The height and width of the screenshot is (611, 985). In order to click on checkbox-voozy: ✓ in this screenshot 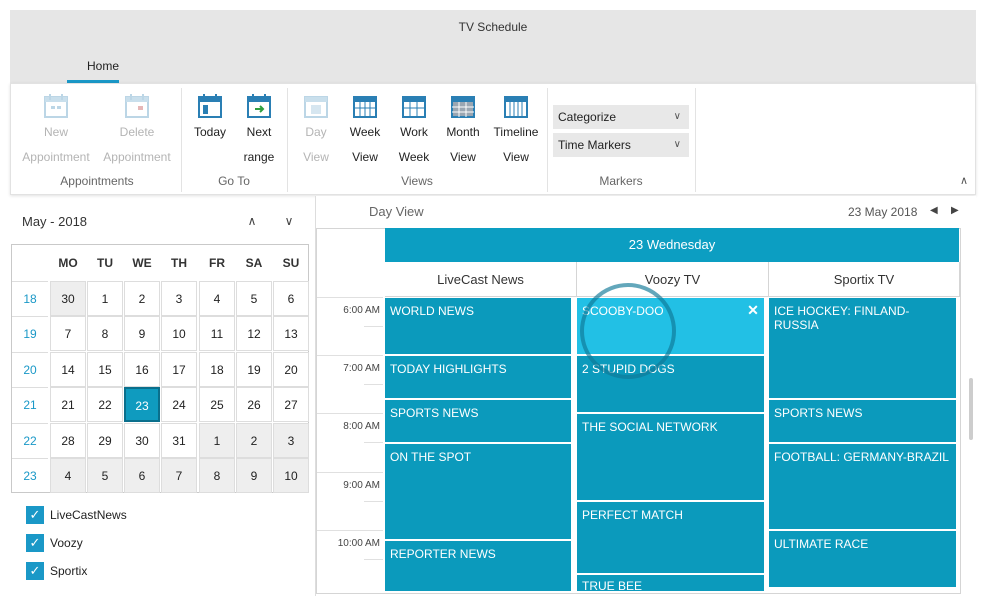, I will do `click(35, 543)`.